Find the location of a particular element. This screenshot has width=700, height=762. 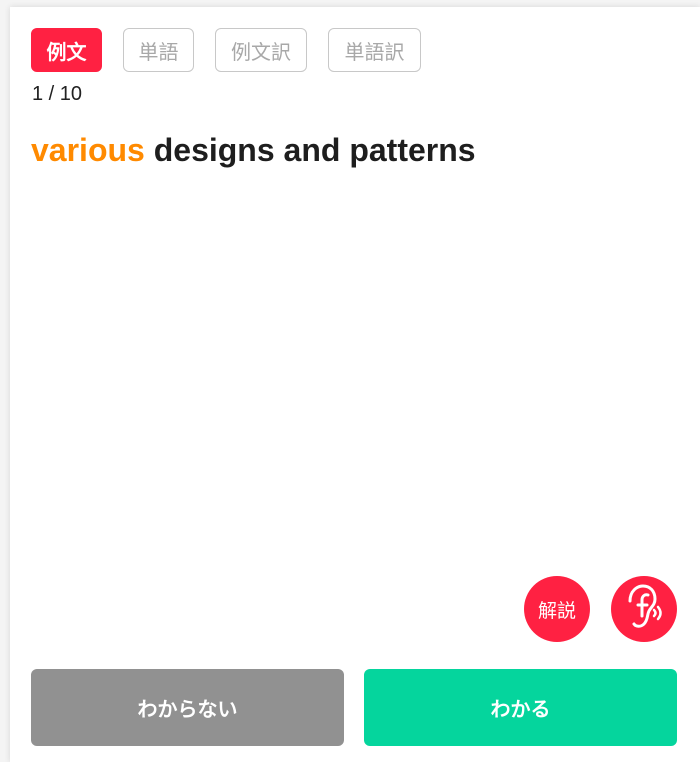

know-button: わかる is located at coordinates (520, 707).